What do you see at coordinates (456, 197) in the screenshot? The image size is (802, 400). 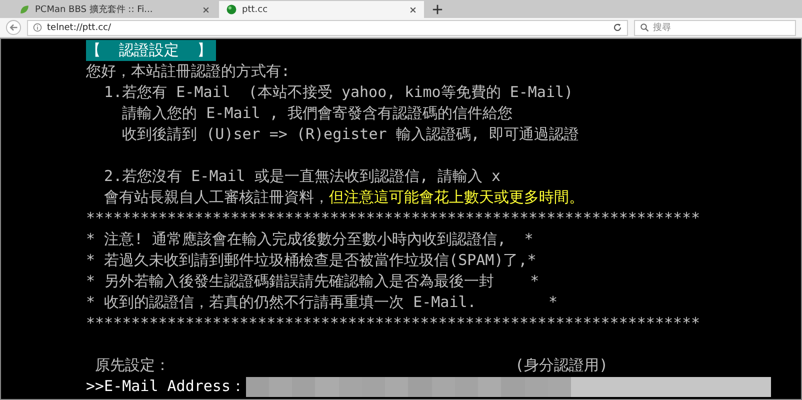 I see `warning-text: 但注意這可能會花上數天或更多時間。` at bounding box center [456, 197].